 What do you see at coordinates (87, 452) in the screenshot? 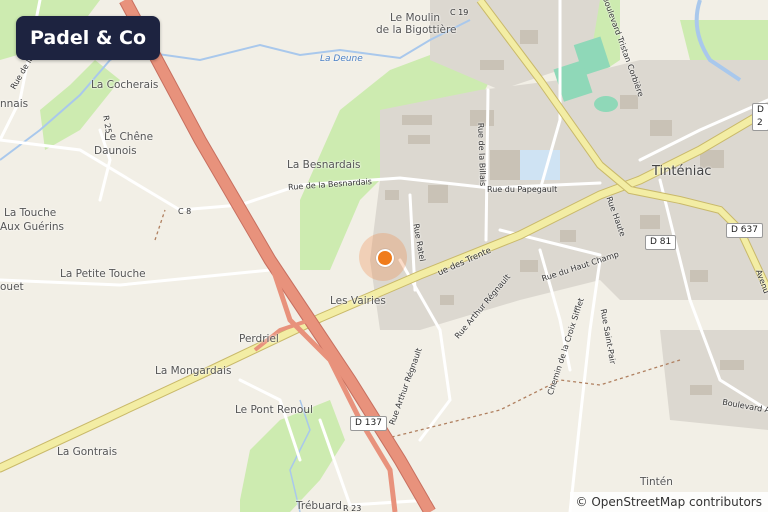
I see `place-label-la-gontrais: La Gontrais` at bounding box center [87, 452].